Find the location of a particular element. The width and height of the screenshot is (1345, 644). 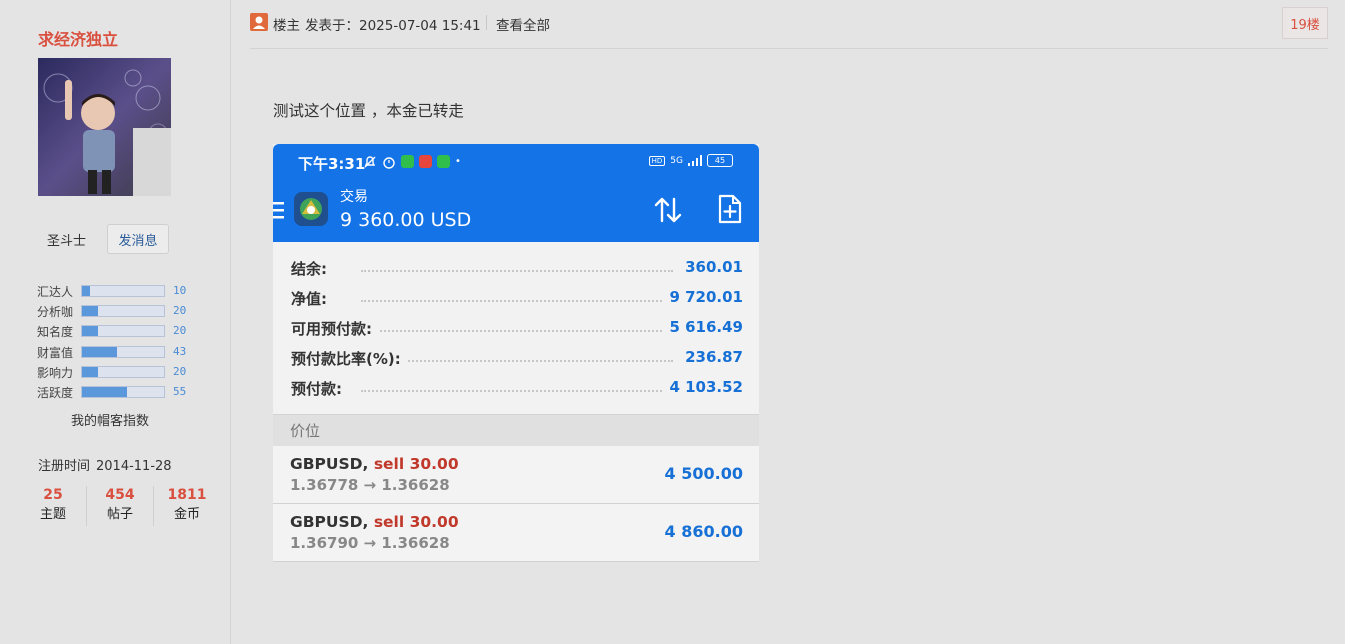

stat-name: 知名度 is located at coordinates (55, 332).